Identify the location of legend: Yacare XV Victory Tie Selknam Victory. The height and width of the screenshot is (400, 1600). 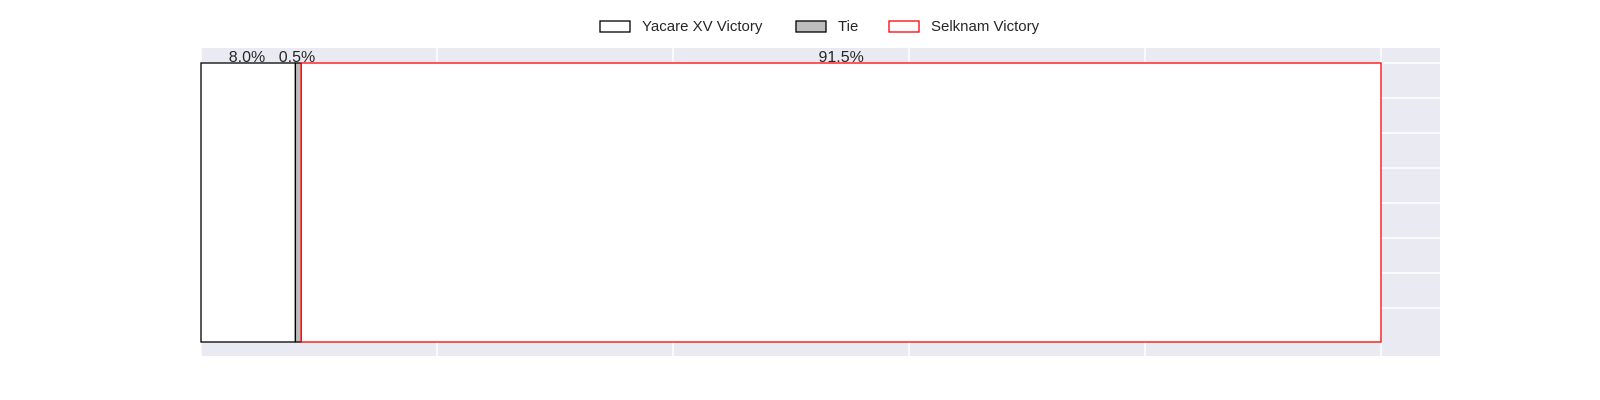
(819, 26).